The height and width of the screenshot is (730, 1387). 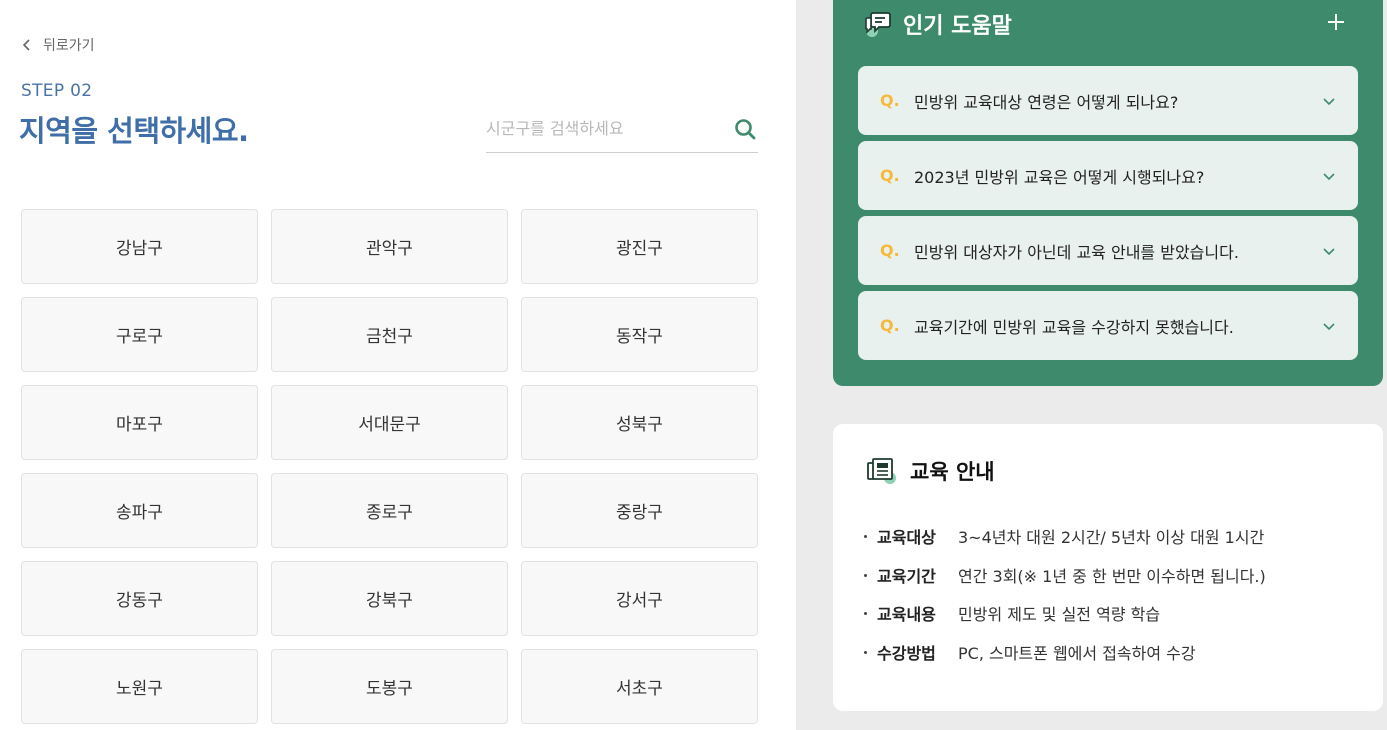 I want to click on district-button: 성북구, so click(x=639, y=422).